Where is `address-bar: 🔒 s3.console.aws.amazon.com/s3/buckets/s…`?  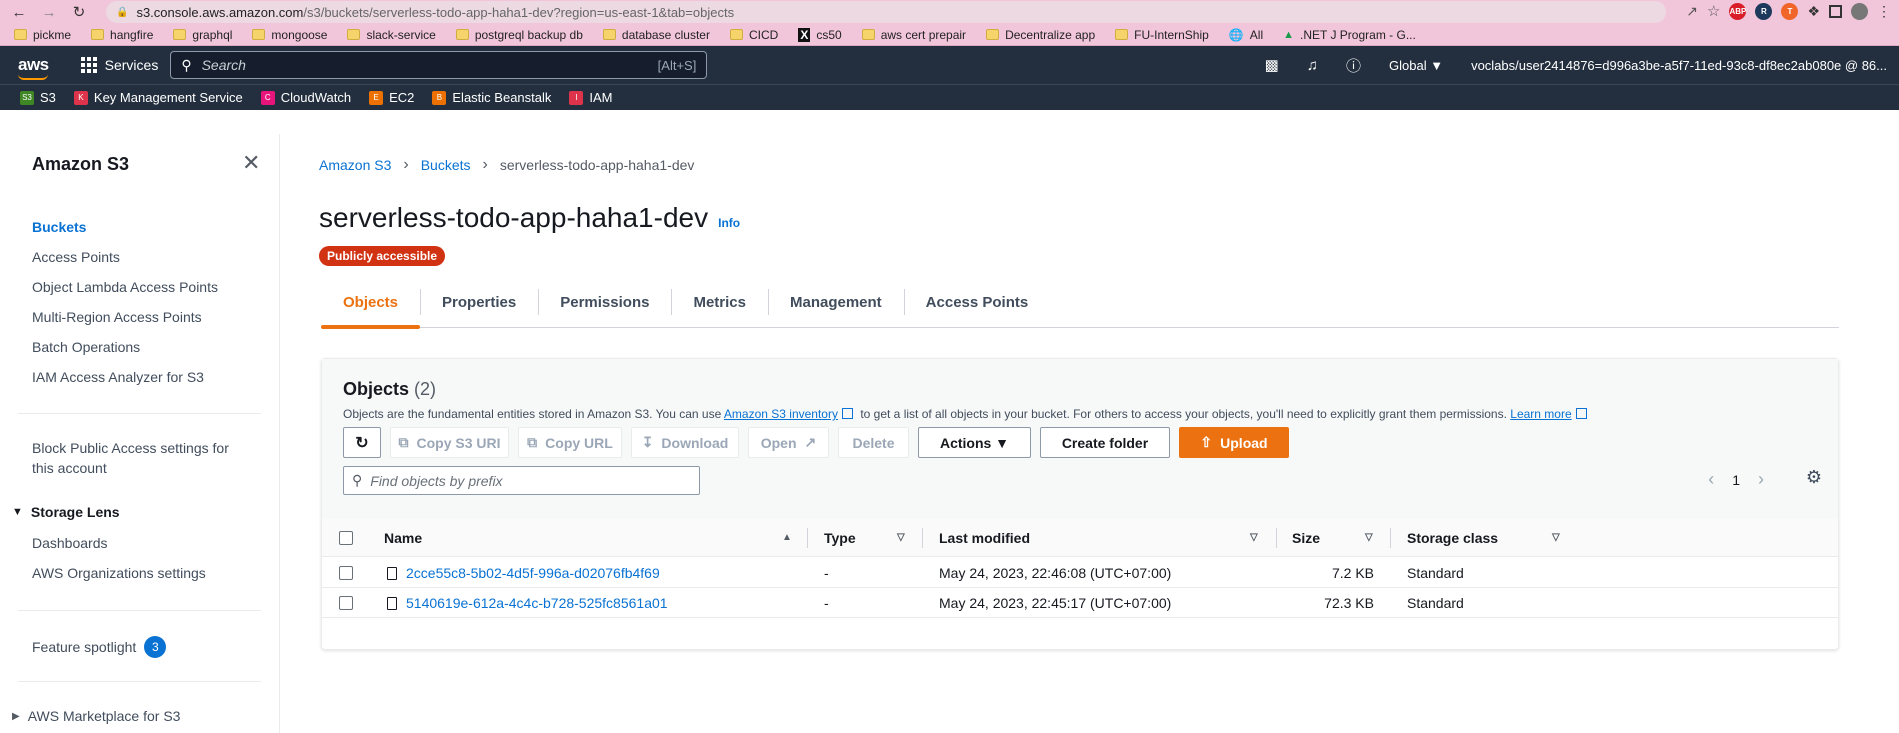
address-bar: 🔒 s3.console.aws.amazon.com/s3/buckets/s… is located at coordinates (886, 12).